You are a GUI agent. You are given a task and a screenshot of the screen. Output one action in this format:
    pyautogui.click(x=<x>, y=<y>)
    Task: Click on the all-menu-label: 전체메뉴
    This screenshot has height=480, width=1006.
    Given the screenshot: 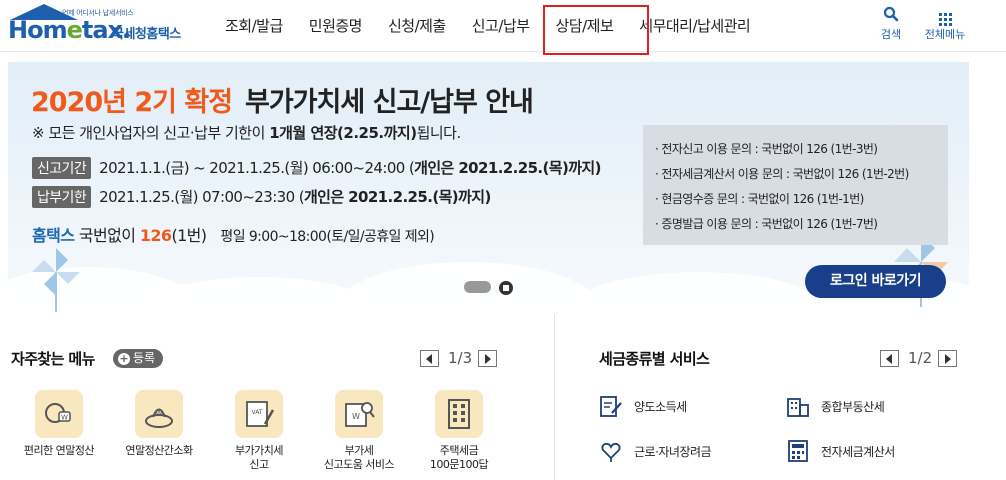 What is the action you would take?
    pyautogui.click(x=945, y=34)
    